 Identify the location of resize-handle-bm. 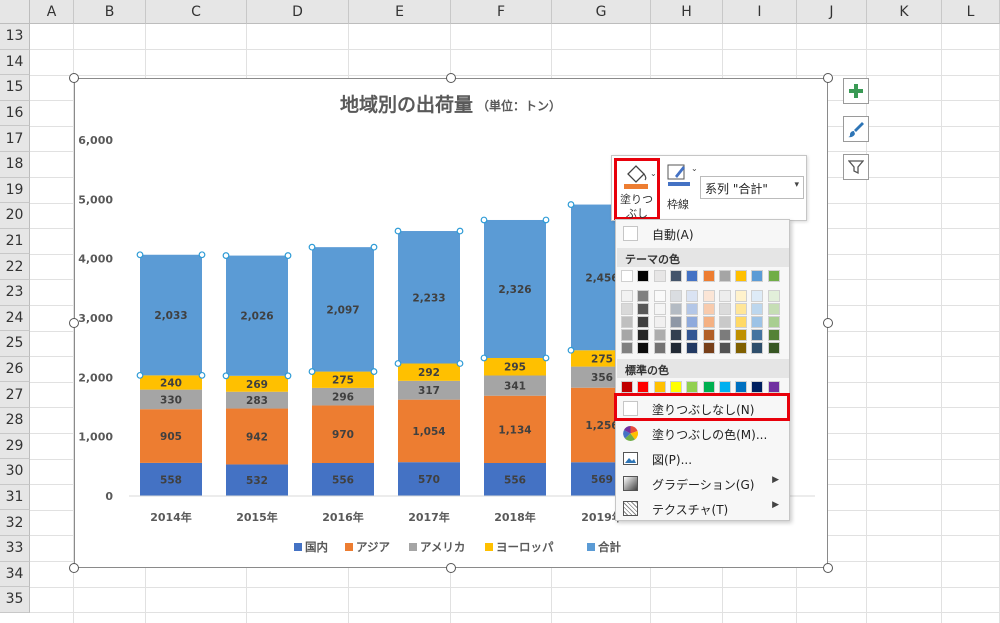
(451, 568).